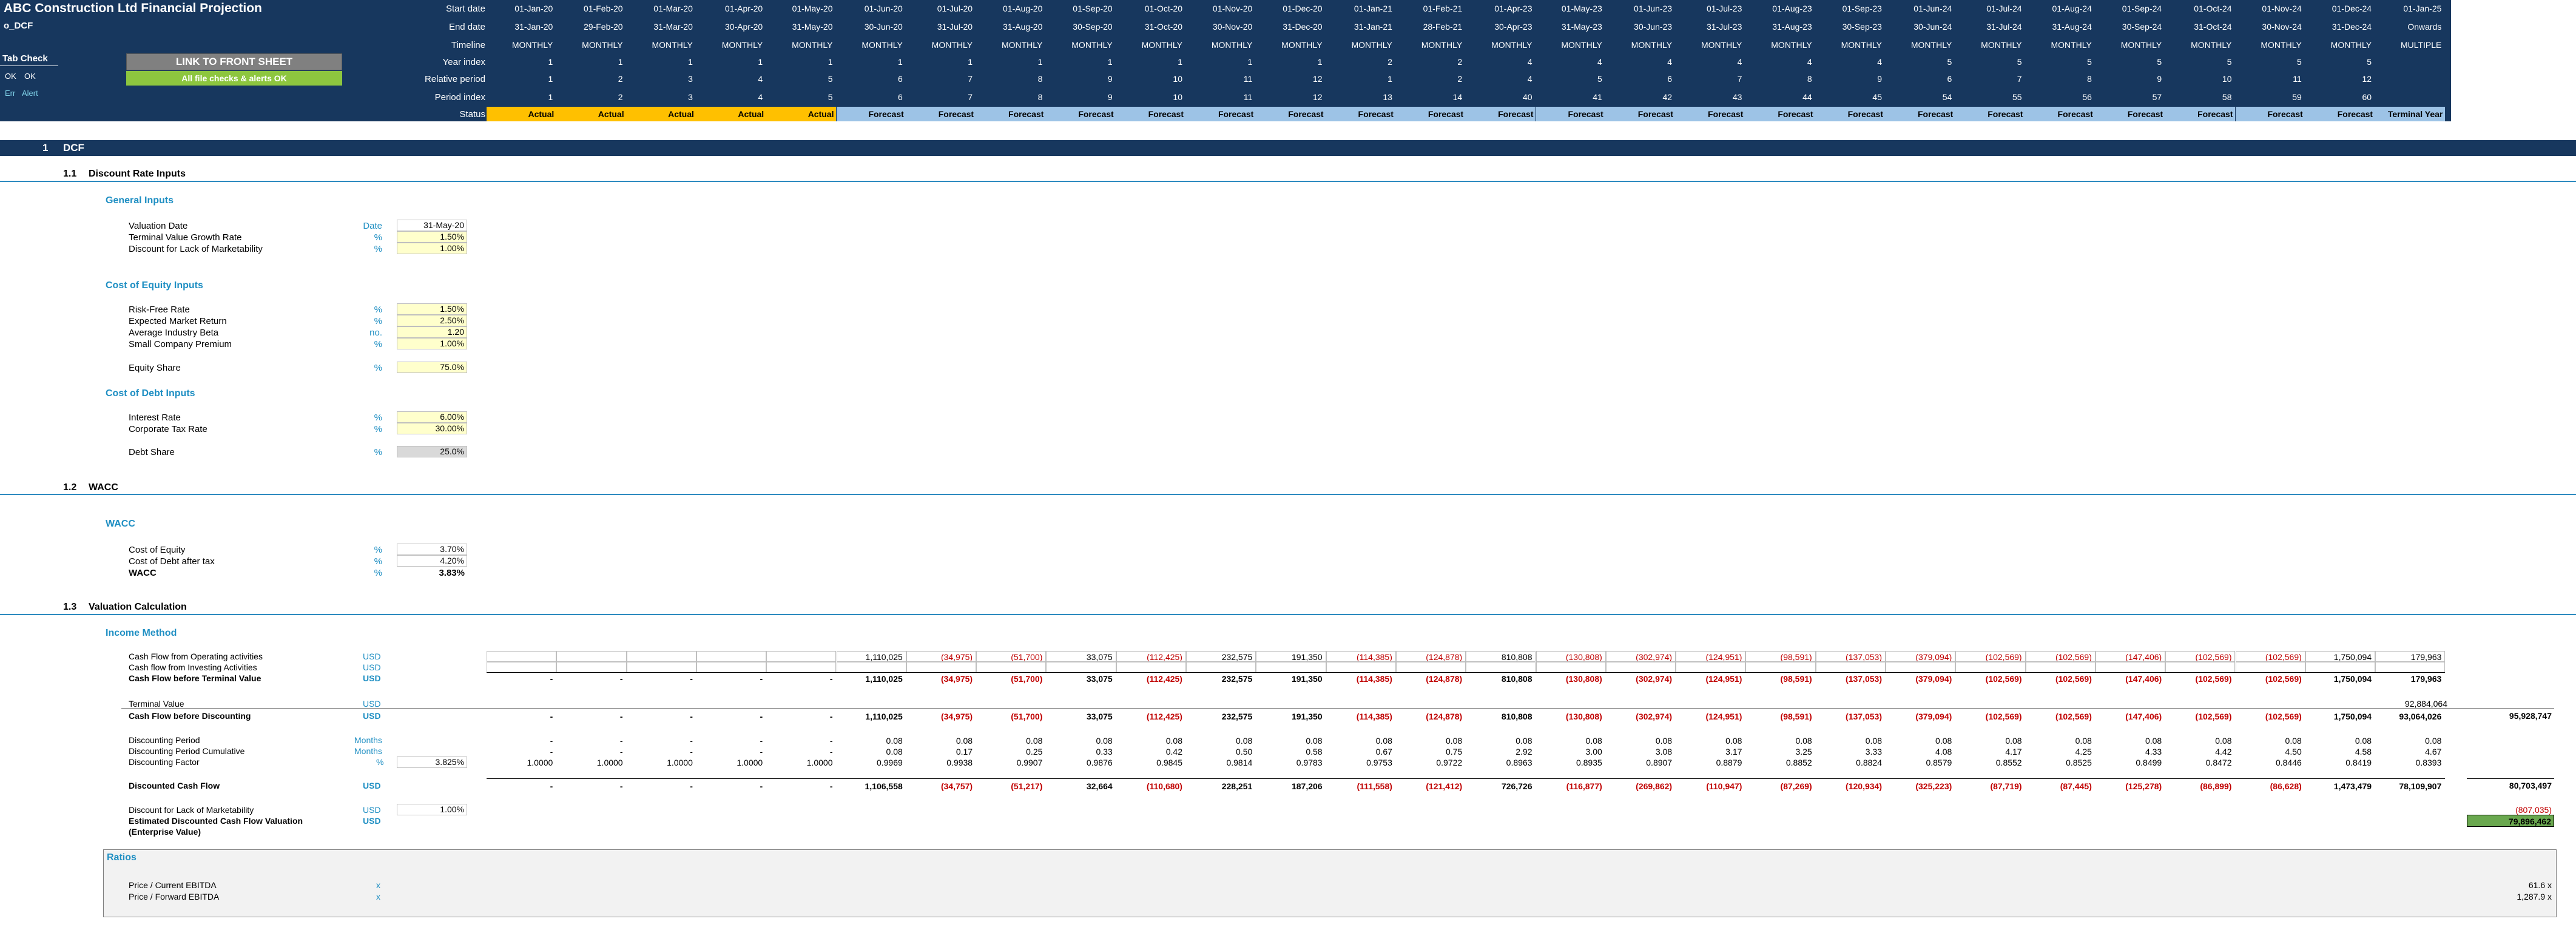  I want to click on dcf-label: Discounted Cash Flow, so click(174, 785).